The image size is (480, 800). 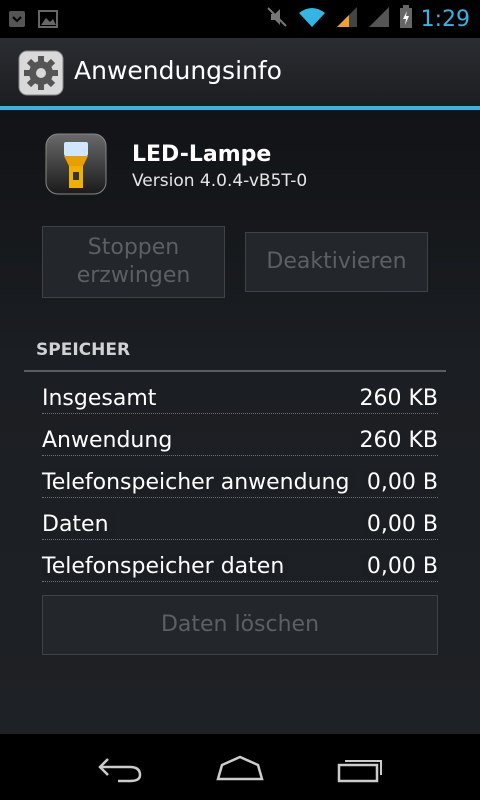 What do you see at coordinates (235, 371) in the screenshot?
I see `section-divider` at bounding box center [235, 371].